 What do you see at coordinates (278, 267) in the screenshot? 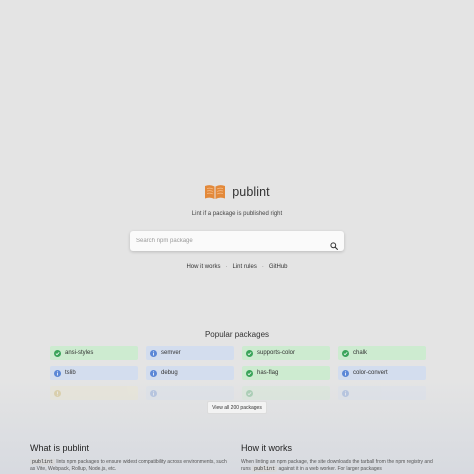
I see `nav-link-github: GitHub` at bounding box center [278, 267].